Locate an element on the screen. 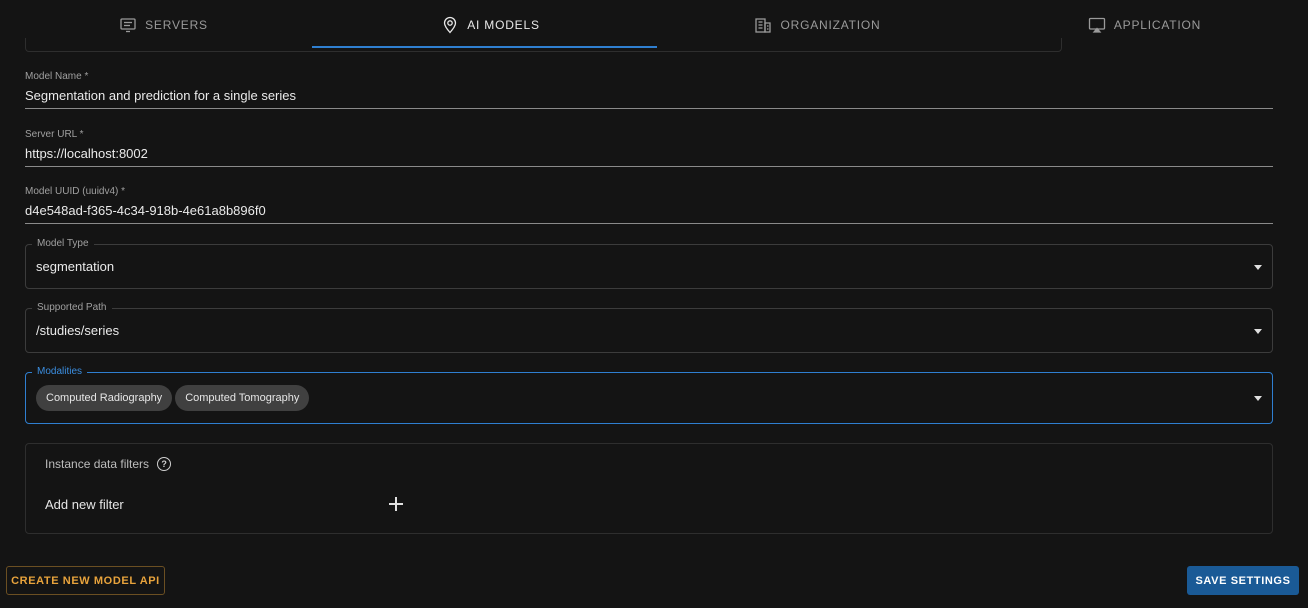 Image resolution: width=1308 pixels, height=608 pixels. server-url-input: https://localhost:8002 is located at coordinates (649, 153).